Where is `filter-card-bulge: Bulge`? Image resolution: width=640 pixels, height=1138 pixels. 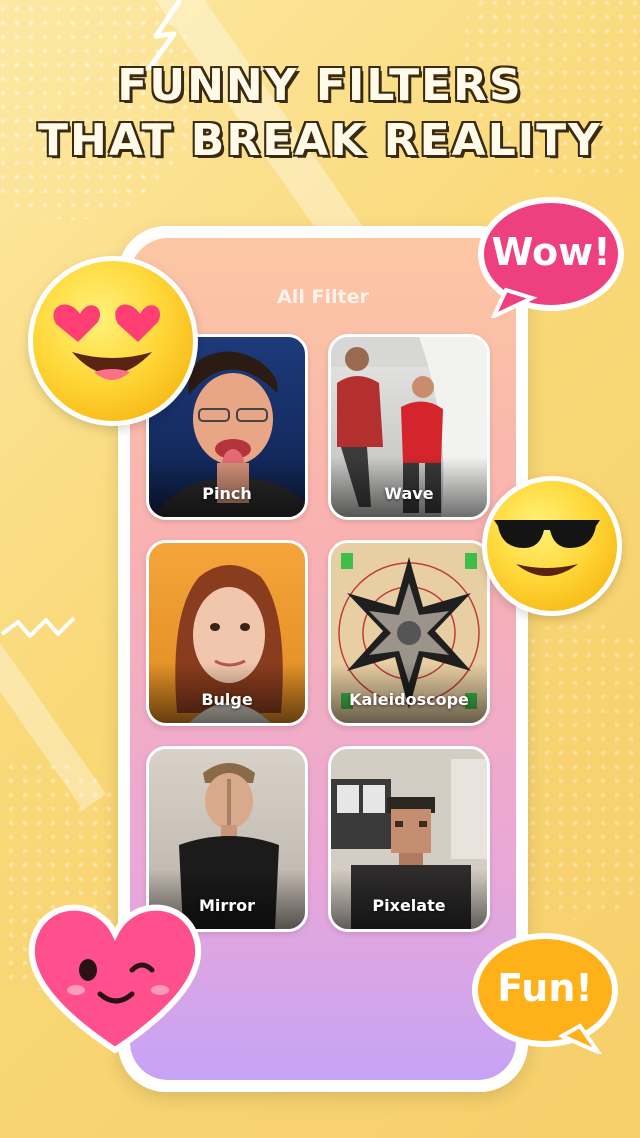
filter-card-bulge: Bulge is located at coordinates (227, 633).